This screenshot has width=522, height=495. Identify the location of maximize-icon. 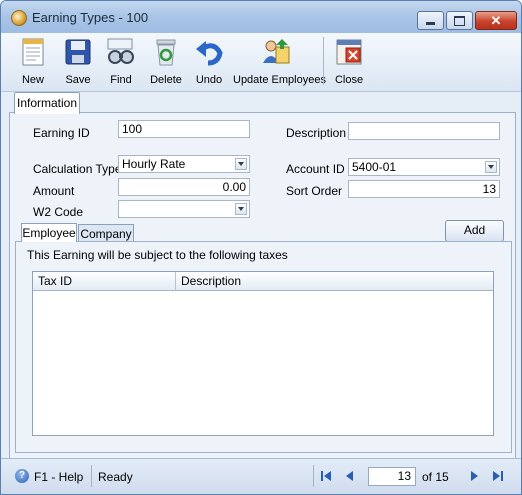
(459, 21).